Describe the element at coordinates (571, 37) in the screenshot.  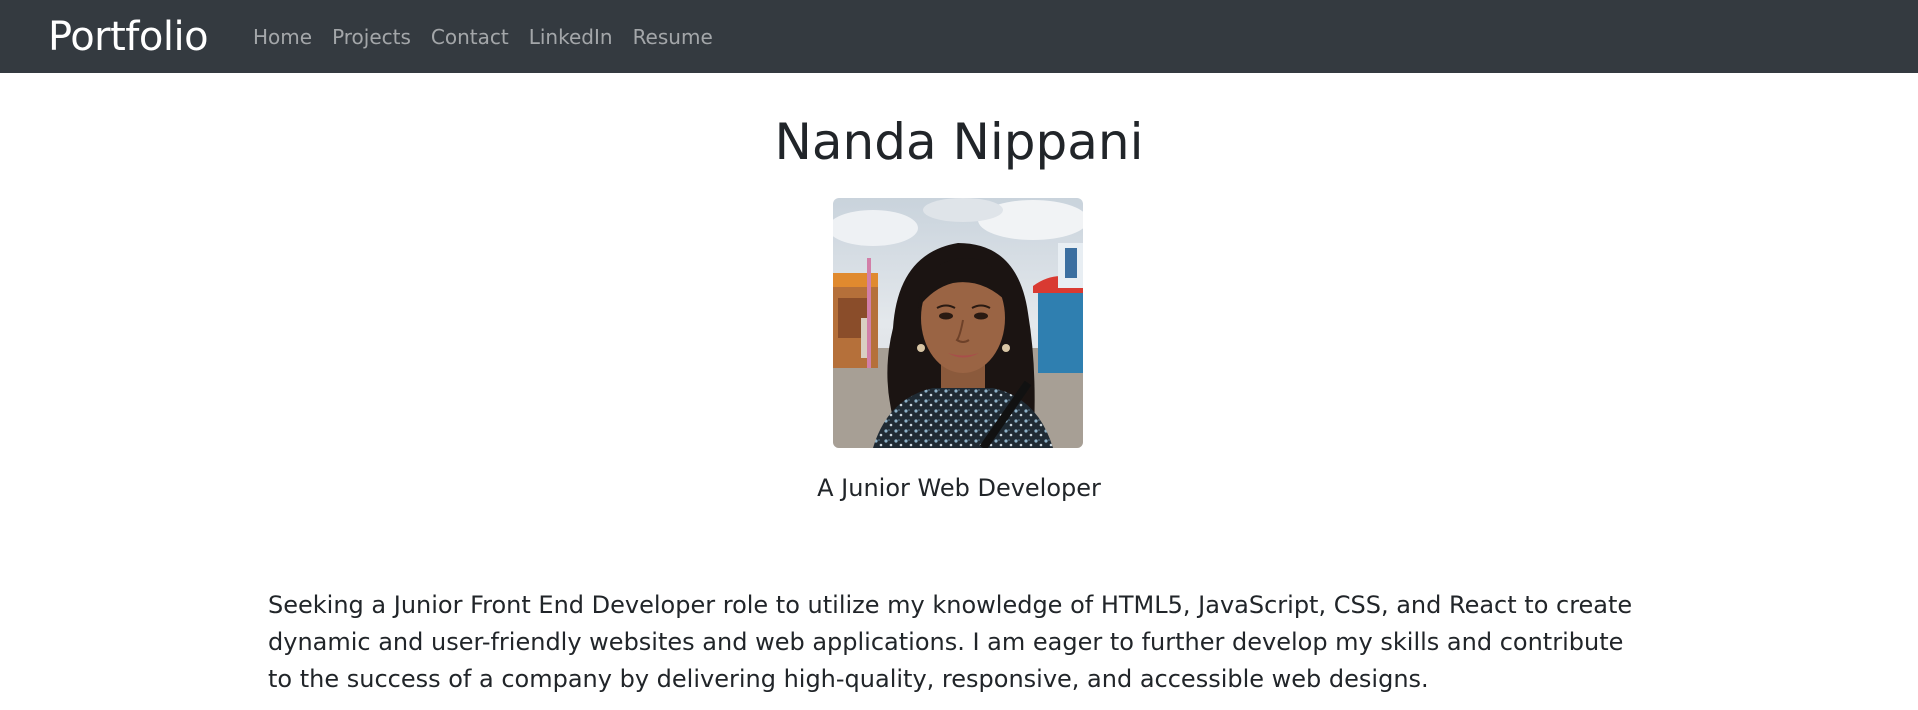
I see `nav-link-linkedin: LinkedIn` at that location.